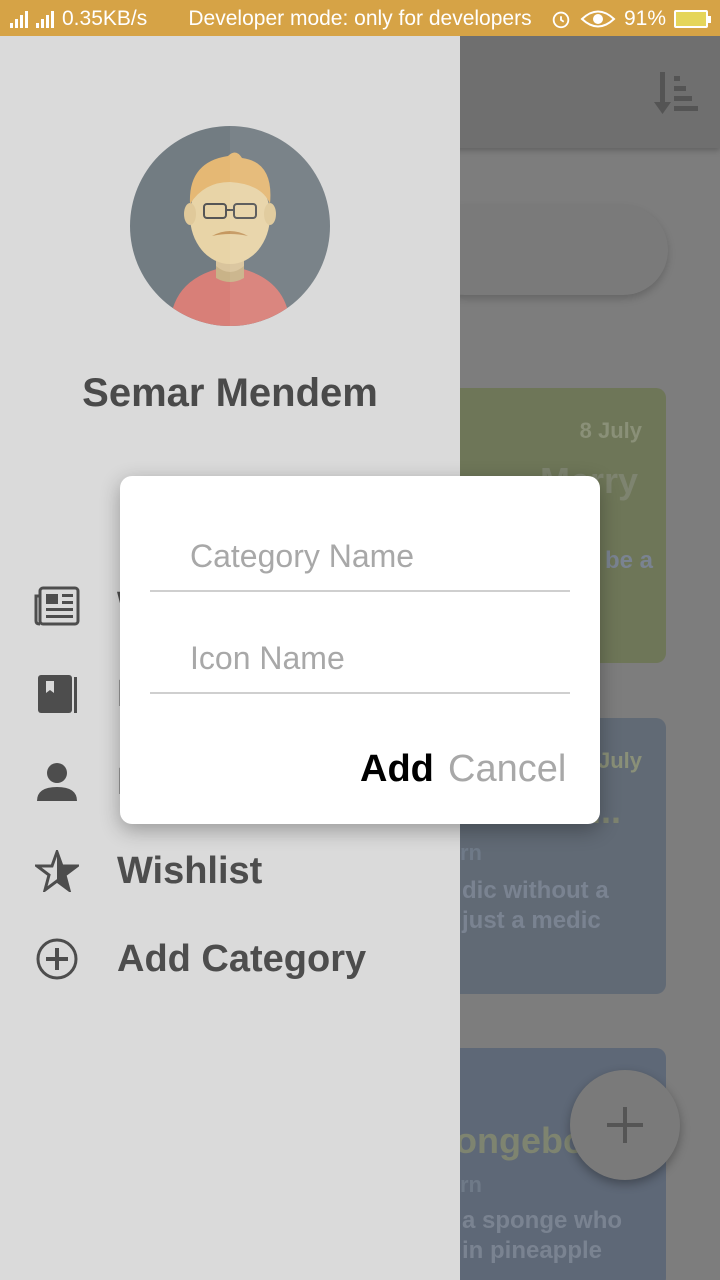 The image size is (720, 1280). Describe the element at coordinates (190, 870) in the screenshot. I see `drawer-item-label: Wishlist` at that location.